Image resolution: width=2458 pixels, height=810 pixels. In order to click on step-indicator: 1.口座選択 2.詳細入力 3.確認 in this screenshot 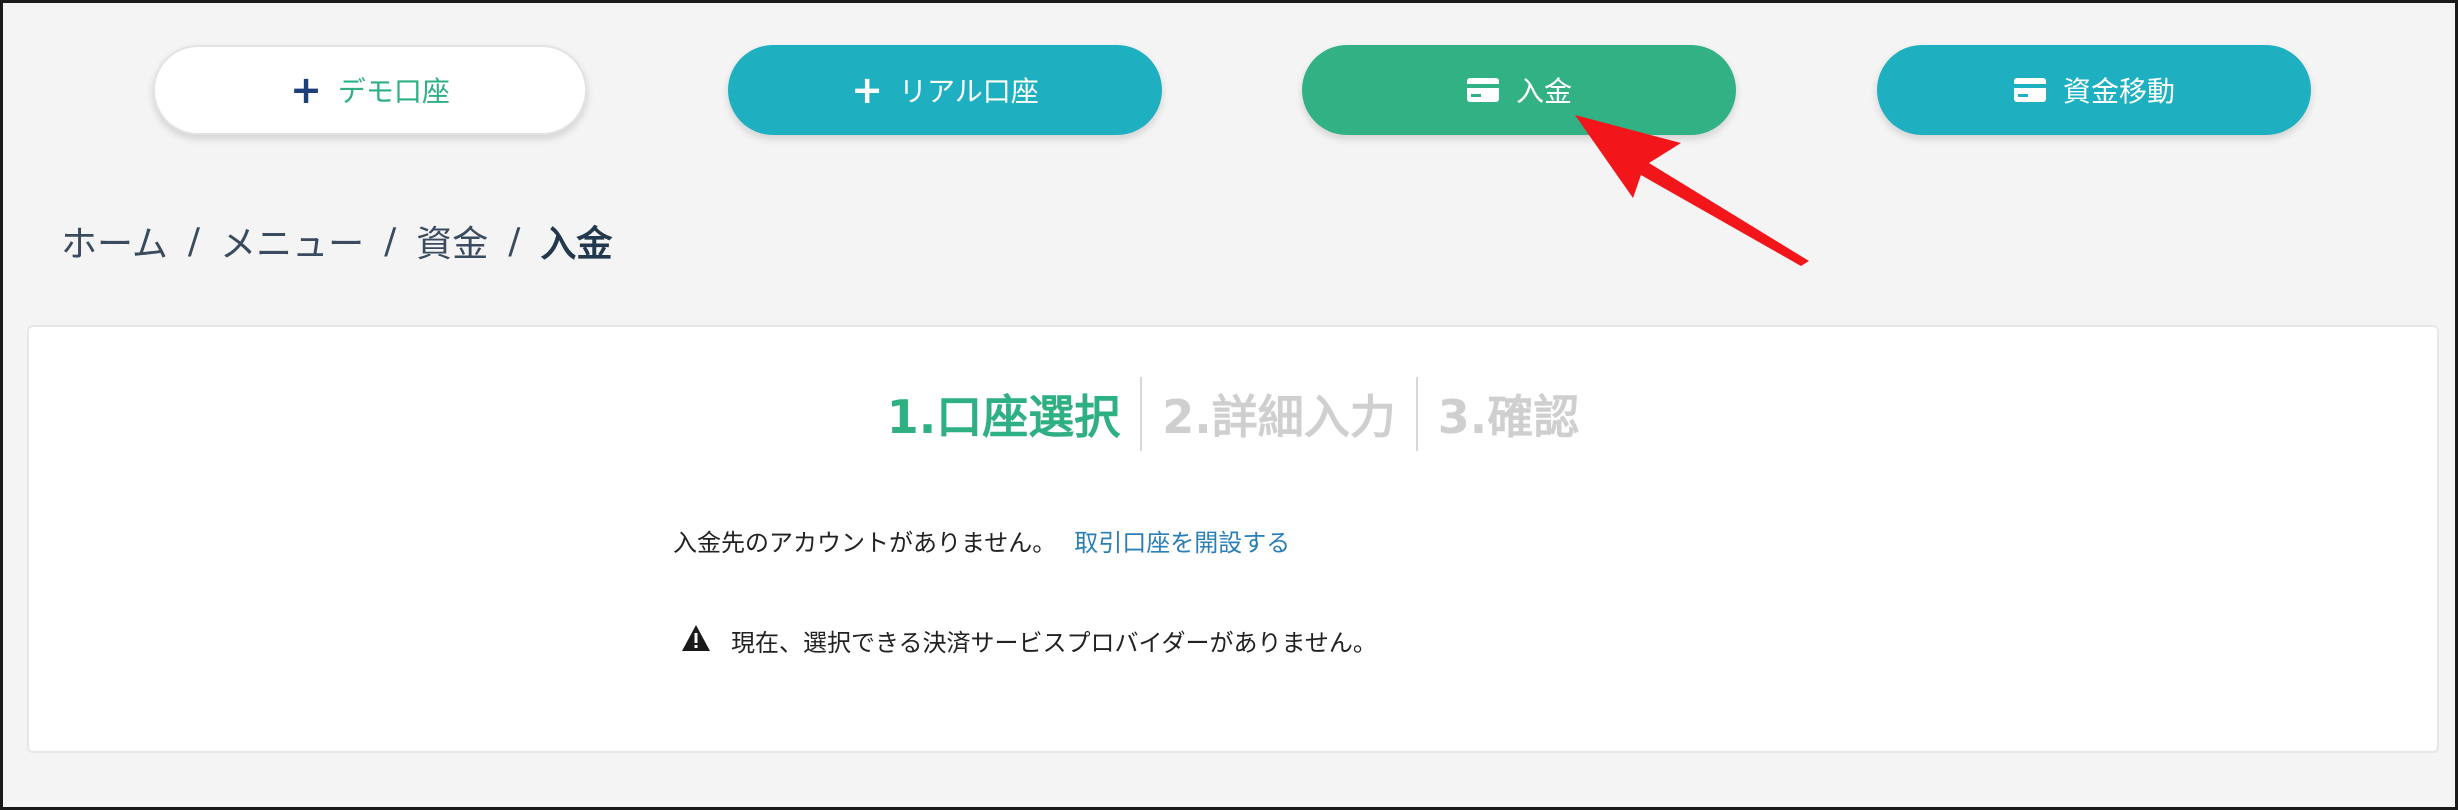, I will do `click(1233, 414)`.